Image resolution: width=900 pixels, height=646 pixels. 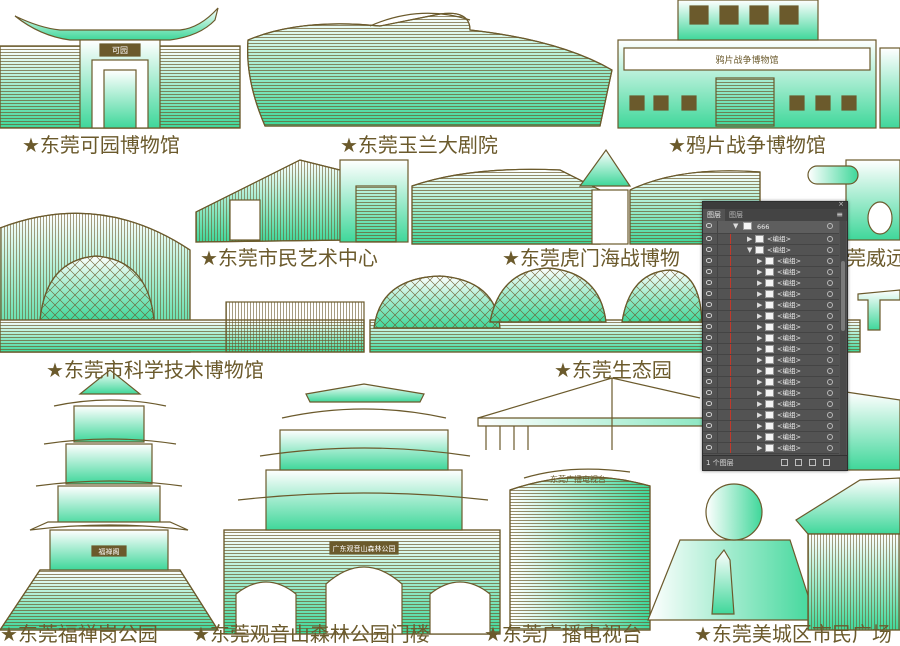 I want to click on scrollbar-thumb, so click(x=843, y=296).